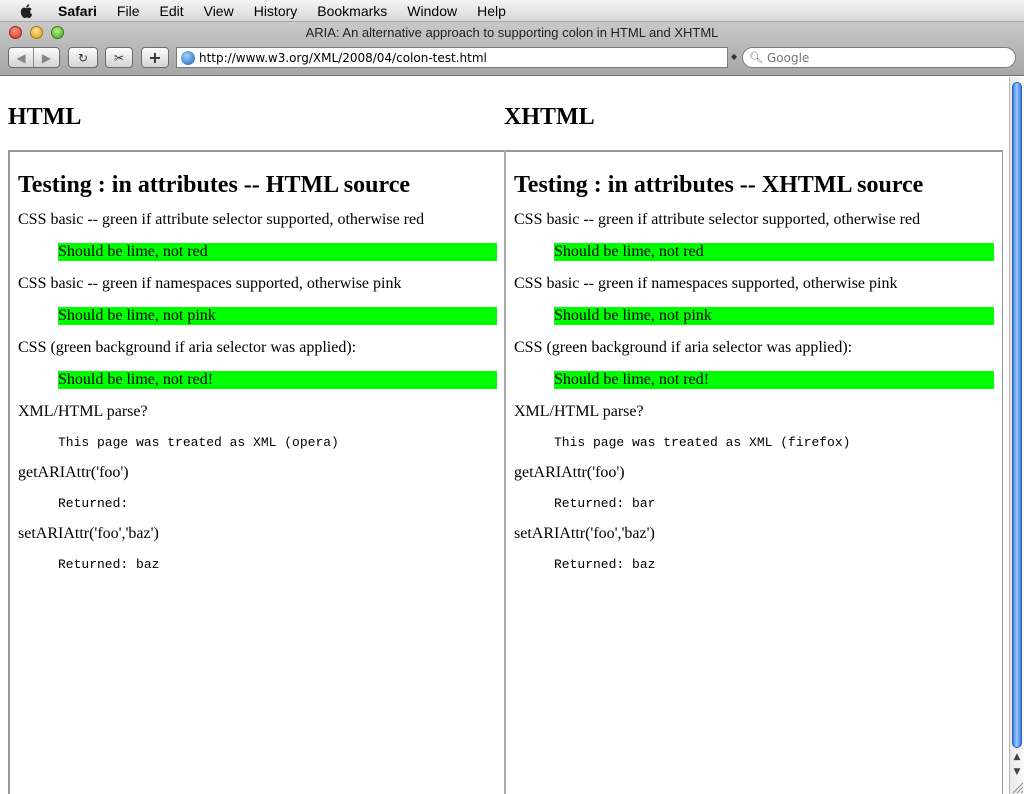  I want to click on add-bookmark-button: +, so click(155, 57).